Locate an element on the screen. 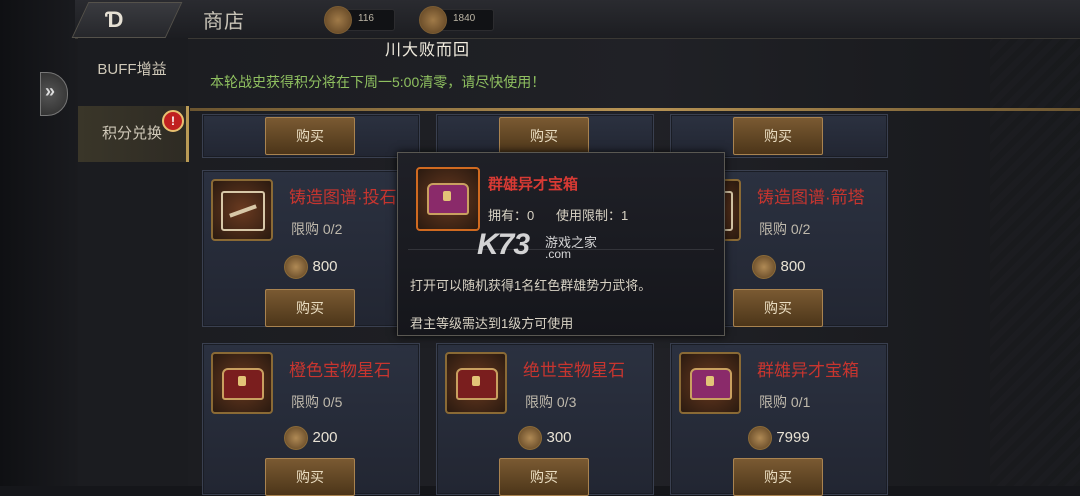  price: 300 is located at coordinates (545, 438).